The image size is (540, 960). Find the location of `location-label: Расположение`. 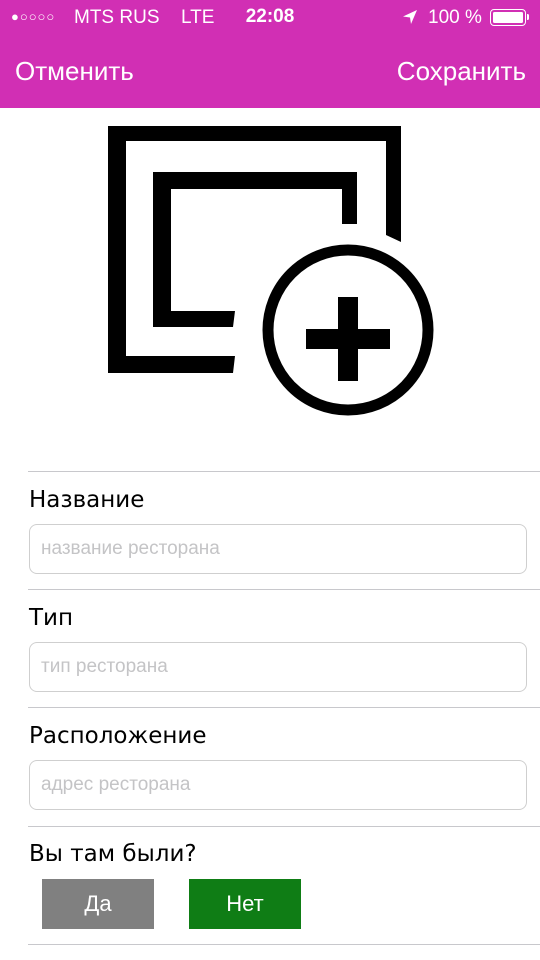

location-label: Расположение is located at coordinates (118, 736).